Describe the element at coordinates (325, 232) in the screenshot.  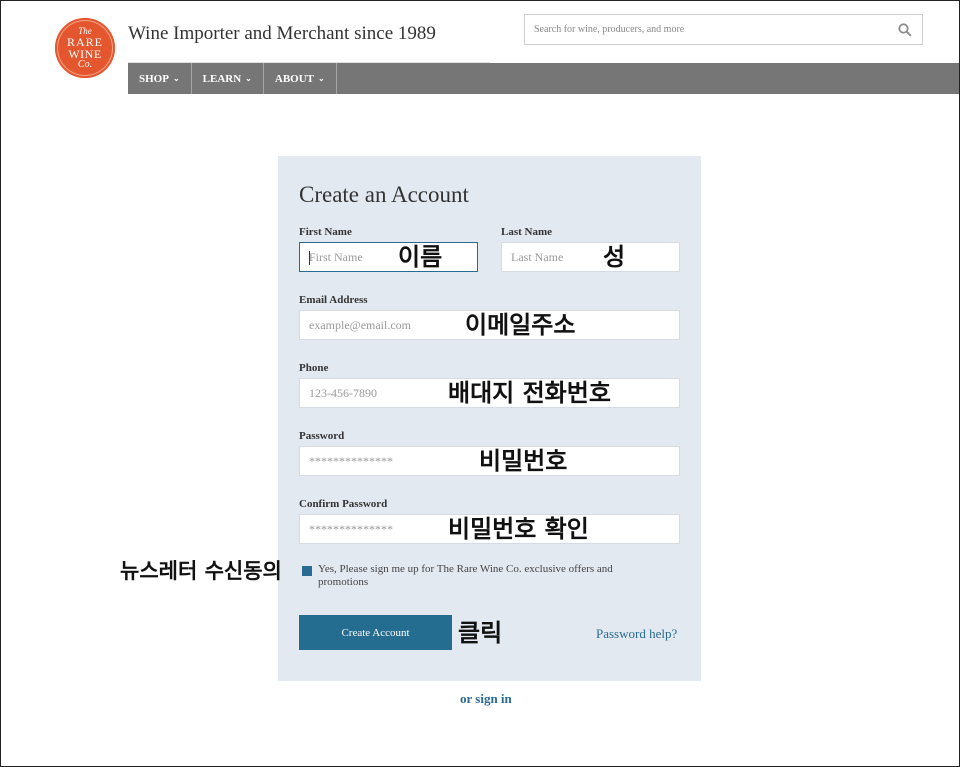
I see `first-name-label: First Name` at that location.